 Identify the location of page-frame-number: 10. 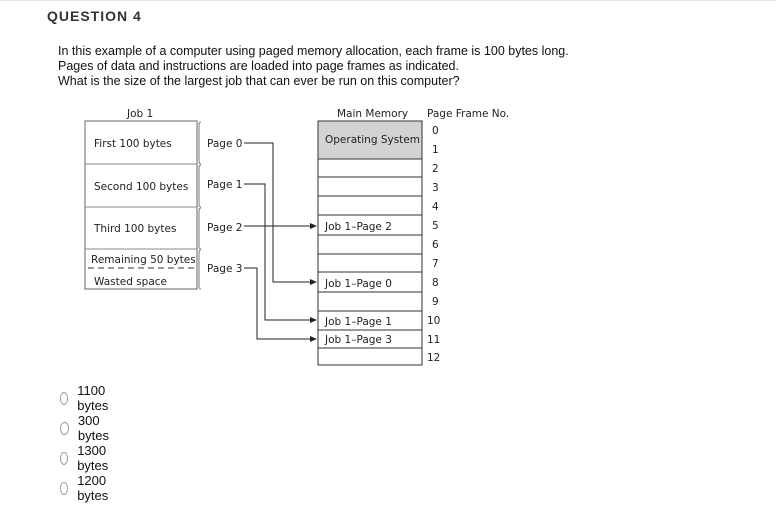
(433, 321).